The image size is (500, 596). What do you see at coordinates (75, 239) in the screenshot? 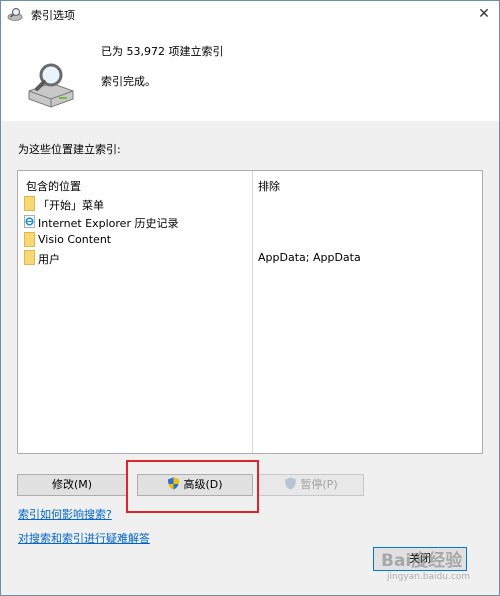
I see `location-name: Visio Content` at bounding box center [75, 239].